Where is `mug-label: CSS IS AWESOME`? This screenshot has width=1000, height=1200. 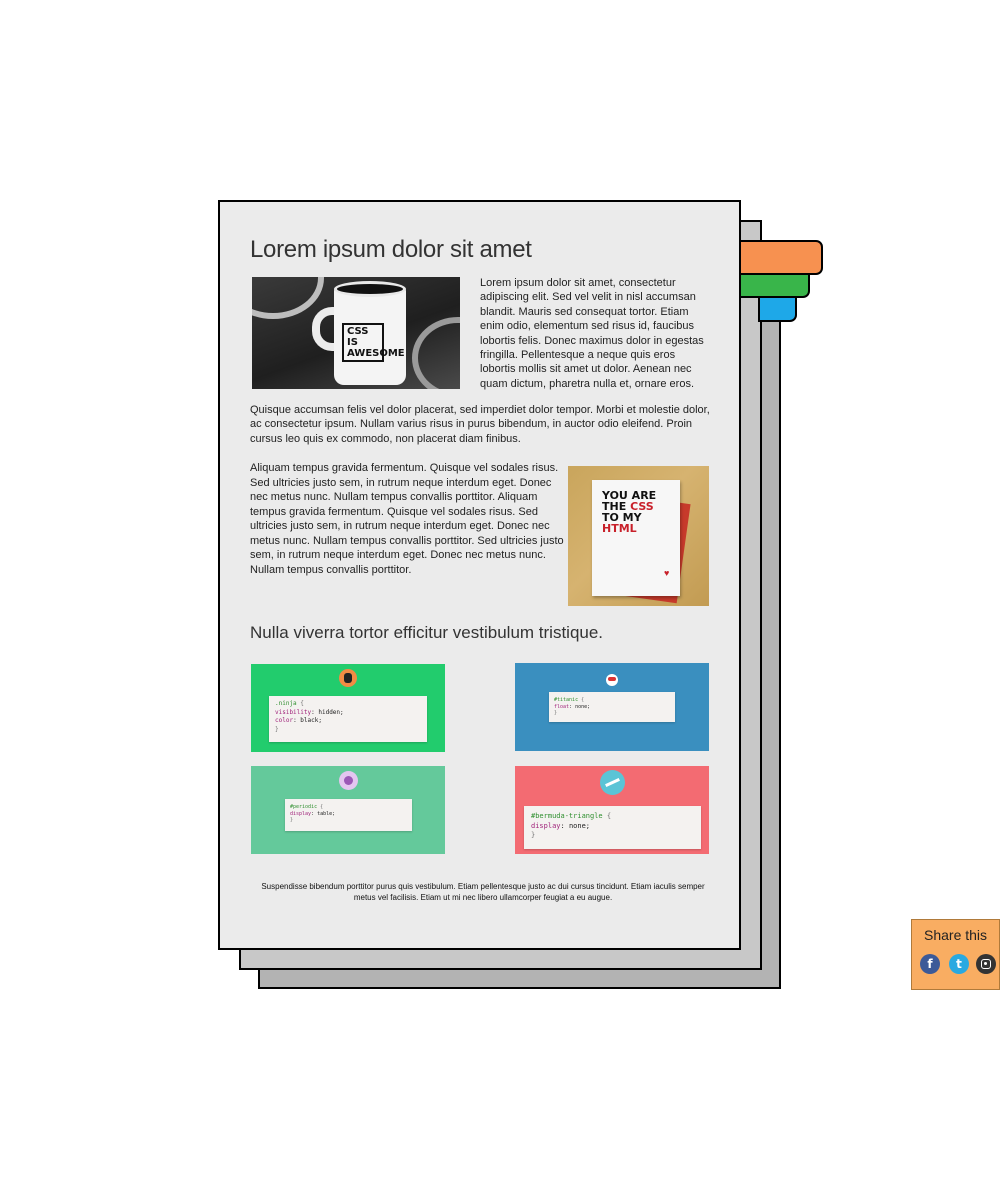 mug-label: CSS IS AWESOME is located at coordinates (373, 342).